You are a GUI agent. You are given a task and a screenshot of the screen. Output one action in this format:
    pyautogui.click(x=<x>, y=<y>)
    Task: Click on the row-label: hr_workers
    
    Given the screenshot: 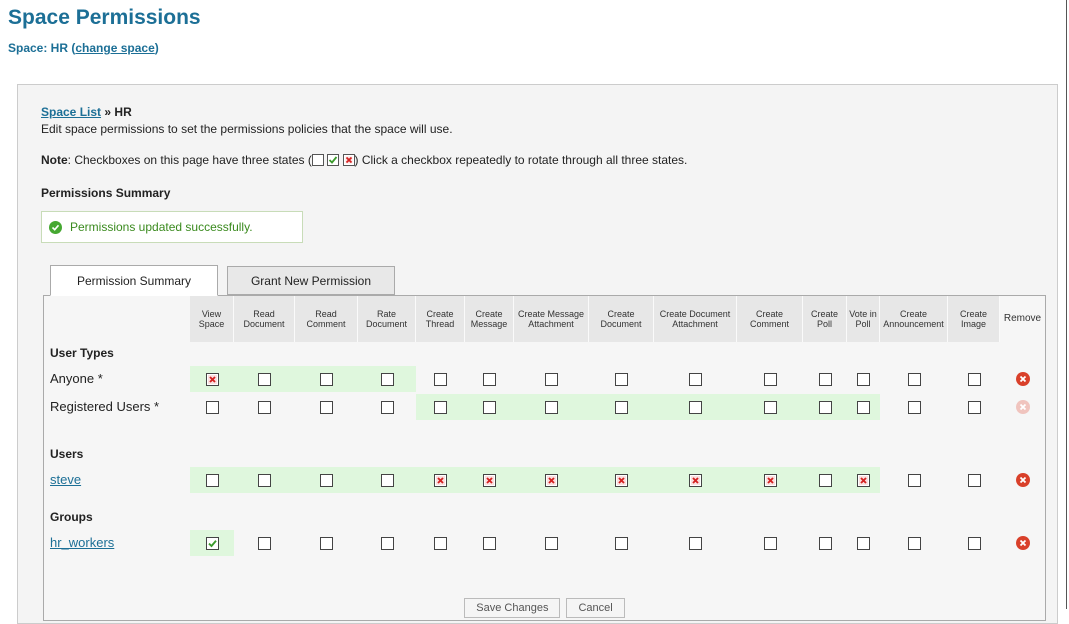 What is the action you would take?
    pyautogui.click(x=82, y=543)
    